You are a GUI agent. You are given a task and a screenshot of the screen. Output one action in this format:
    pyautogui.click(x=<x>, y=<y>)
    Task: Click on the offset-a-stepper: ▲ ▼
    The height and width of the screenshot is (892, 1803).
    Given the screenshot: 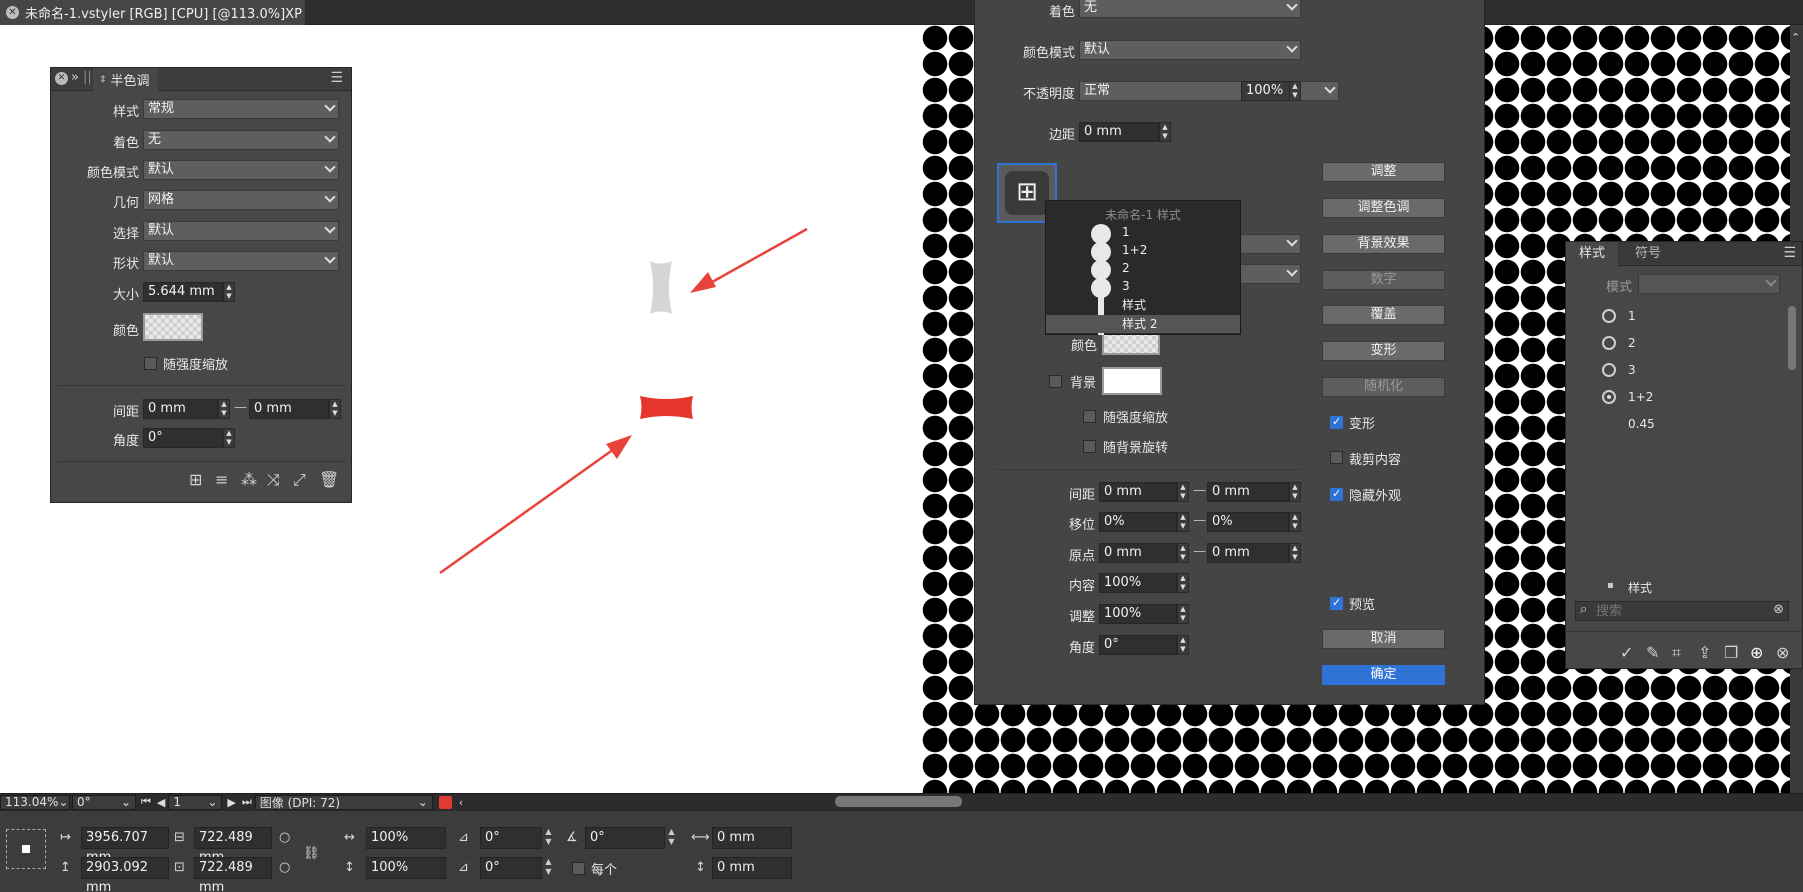 What is the action you would take?
    pyautogui.click(x=1183, y=522)
    